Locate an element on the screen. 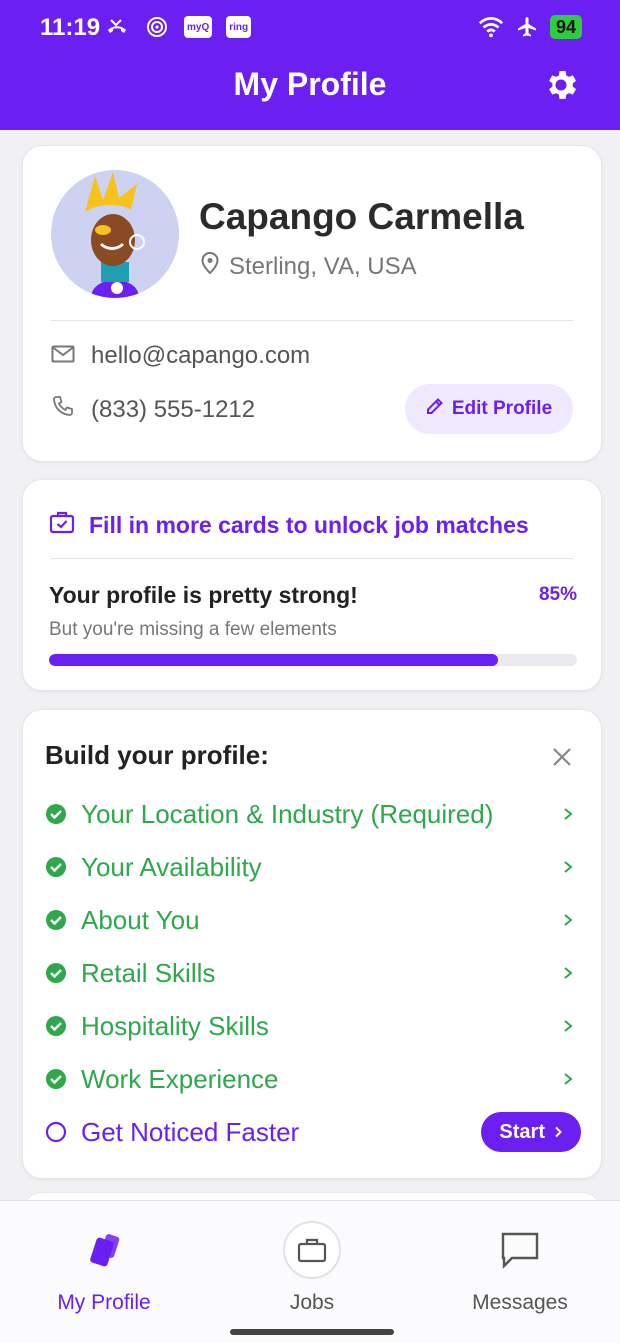  location-pin-icon is located at coordinates (210, 266).